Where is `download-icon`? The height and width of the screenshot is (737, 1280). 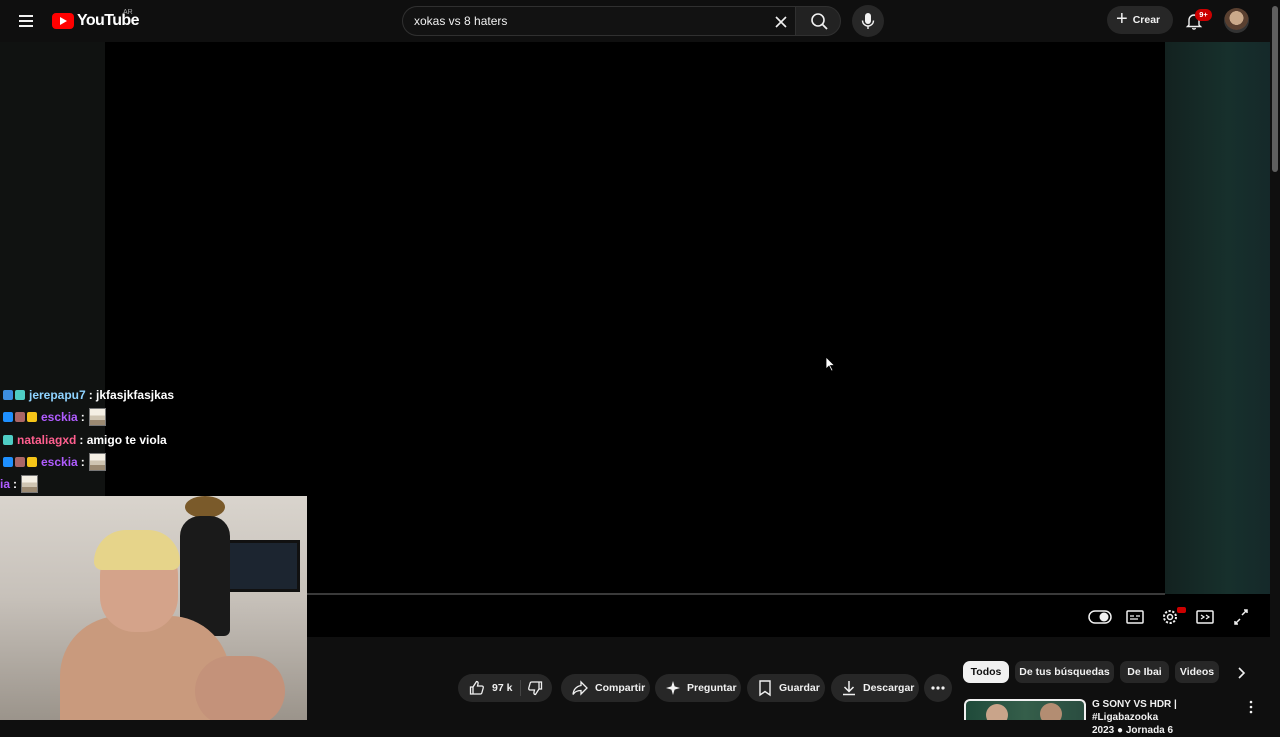 download-icon is located at coordinates (849, 688).